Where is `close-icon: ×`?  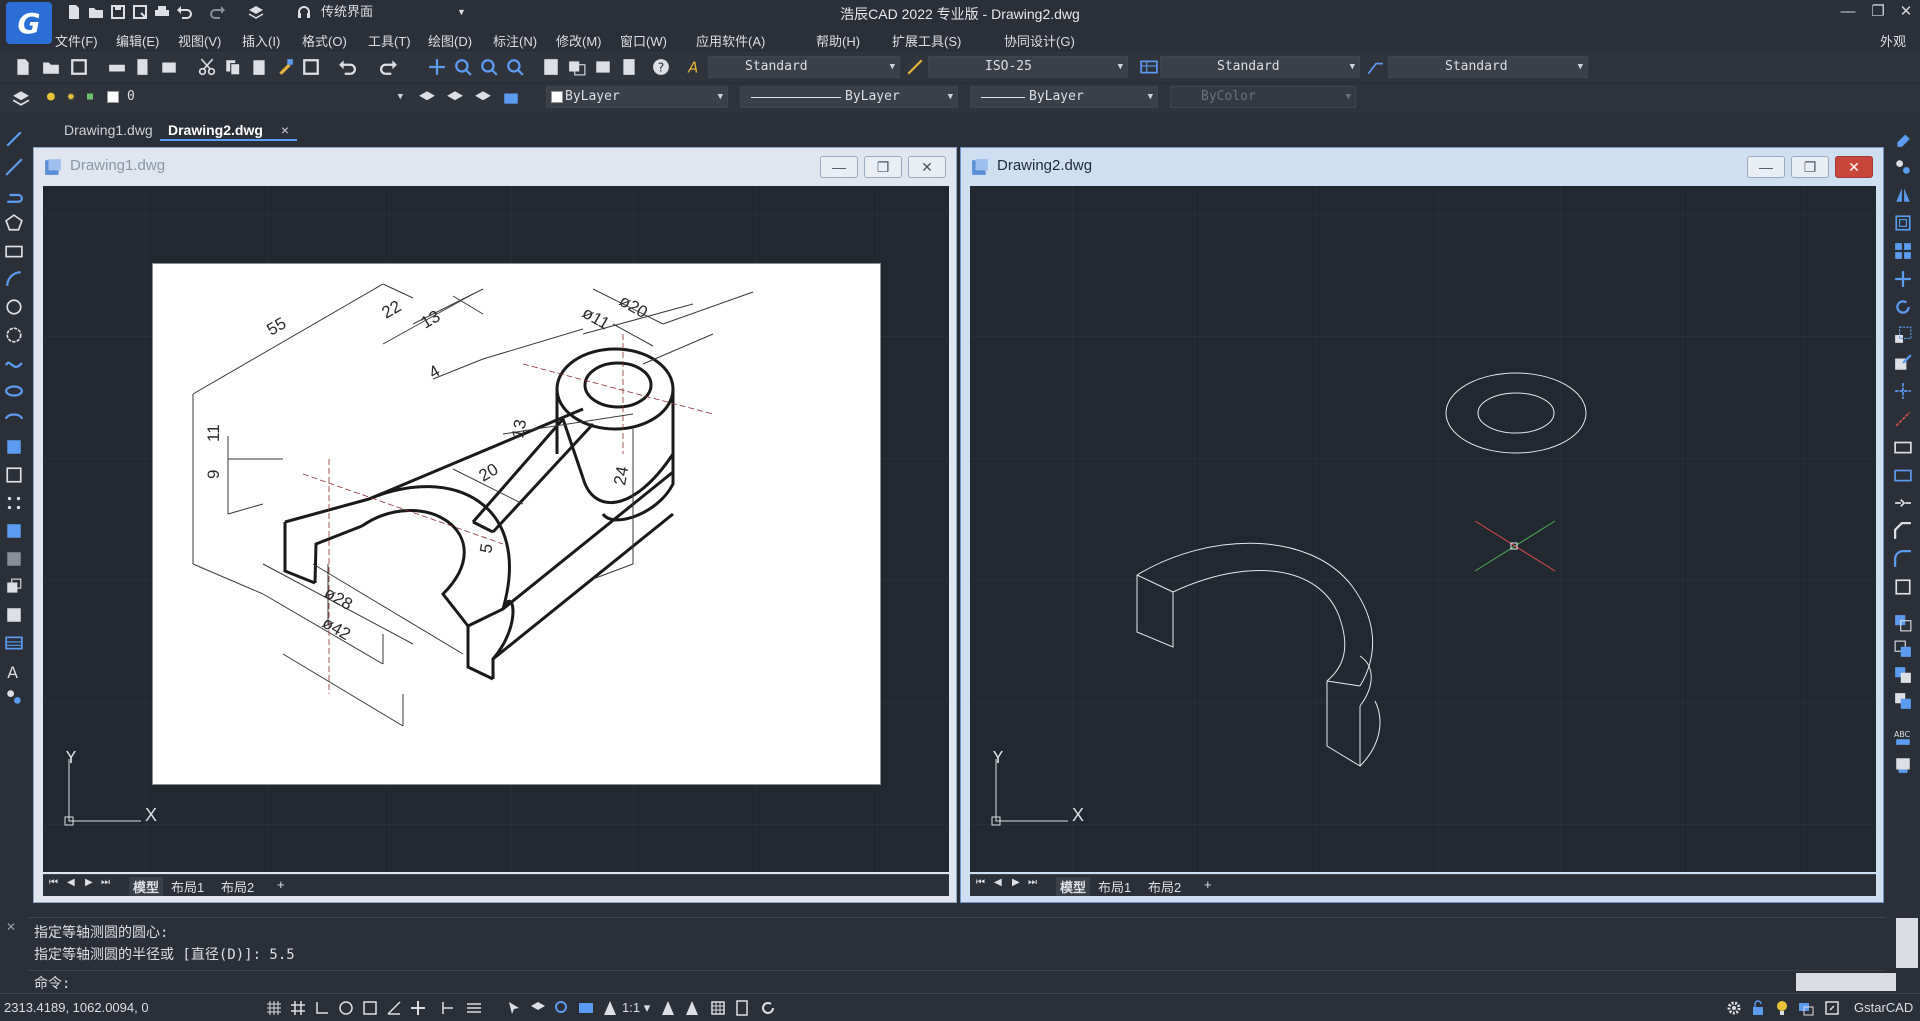 close-icon: × is located at coordinates (285, 130).